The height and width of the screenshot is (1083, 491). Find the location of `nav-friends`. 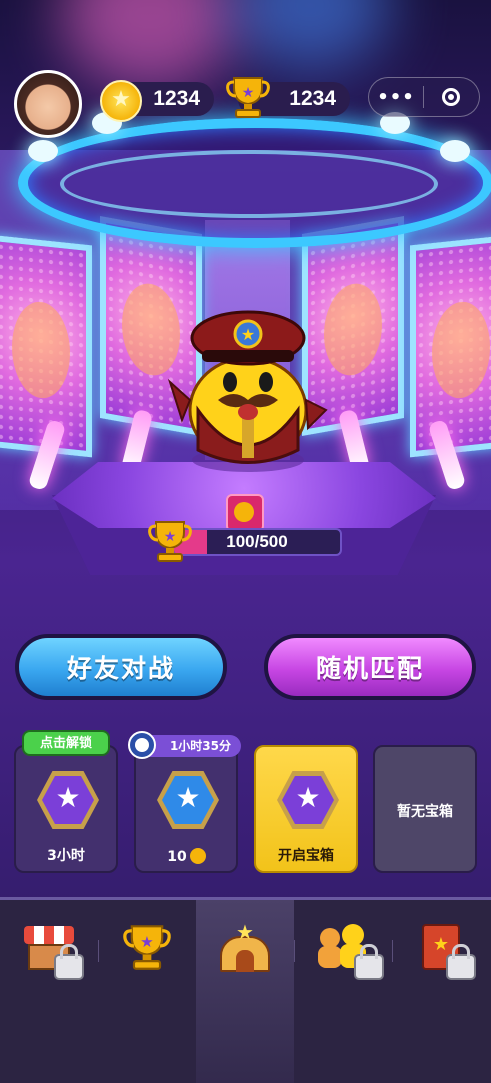

nav-friends is located at coordinates (343, 991).